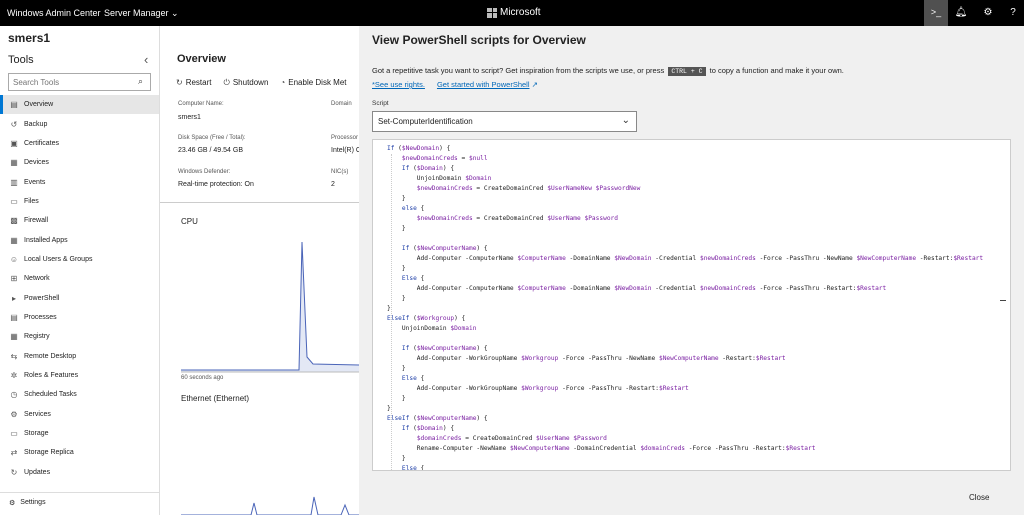 Image resolution: width=1024 pixels, height=515 pixels. I want to click on powershell-icon: >_, so click(936, 12).